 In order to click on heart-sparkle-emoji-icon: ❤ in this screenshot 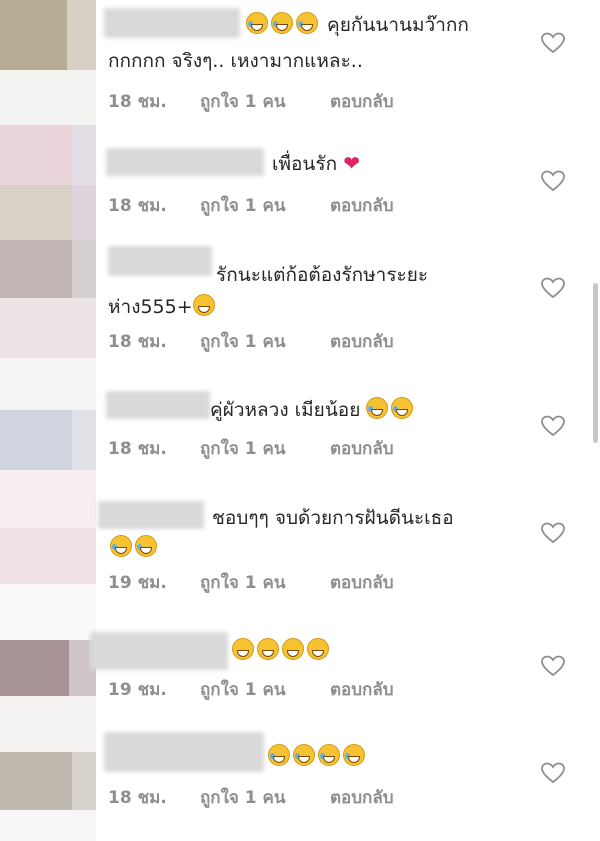, I will do `click(351, 163)`.